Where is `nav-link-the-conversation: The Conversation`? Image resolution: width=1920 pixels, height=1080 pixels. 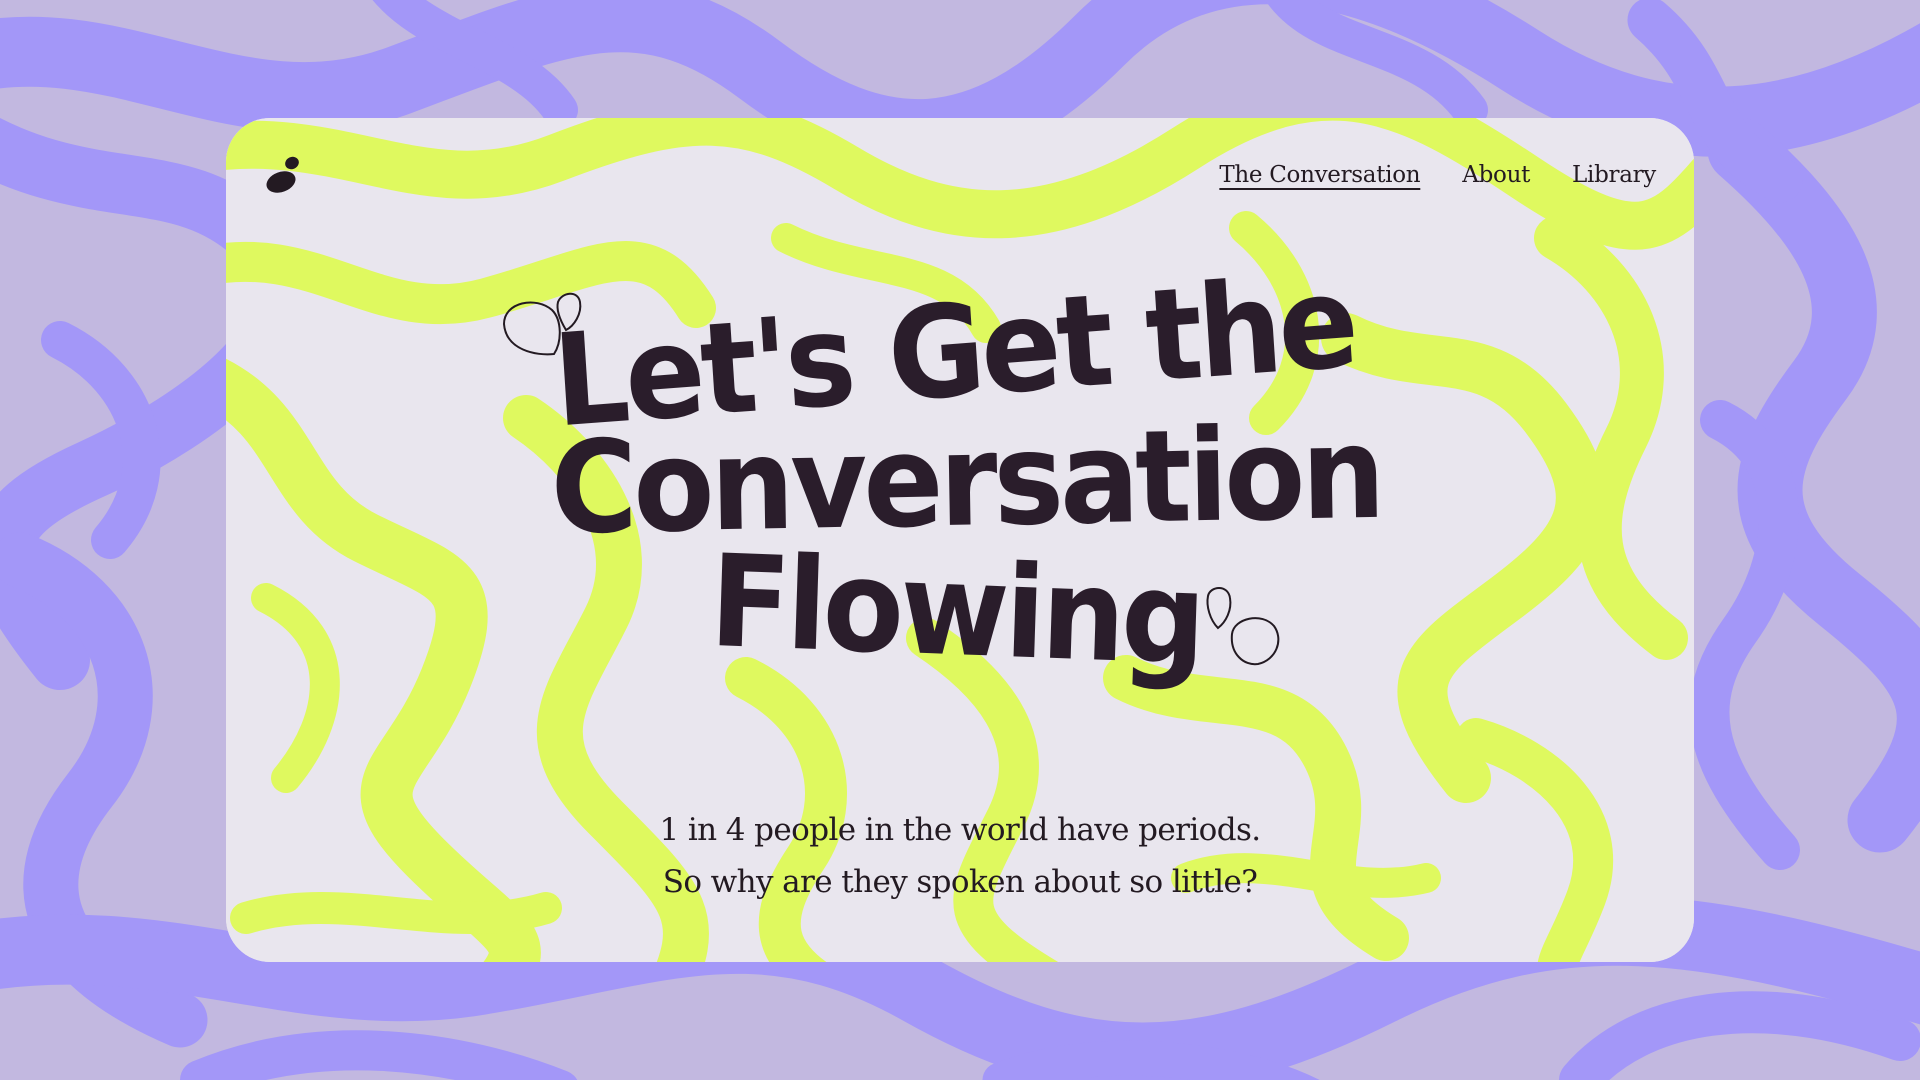 nav-link-the-conversation: The Conversation is located at coordinates (1319, 175).